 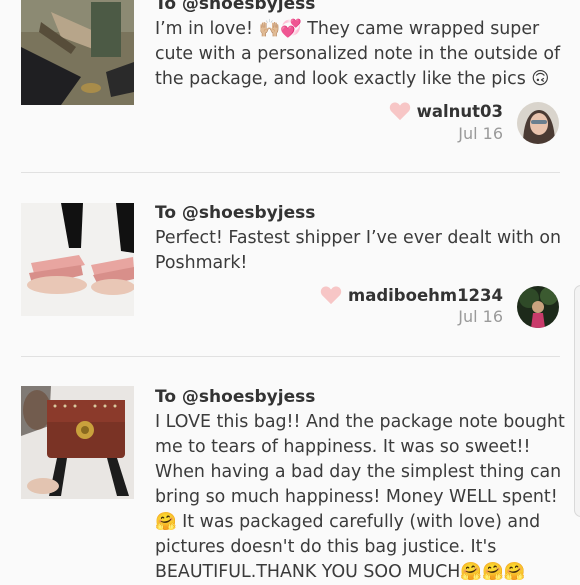 I want to click on scrollbar, so click(x=577, y=401).